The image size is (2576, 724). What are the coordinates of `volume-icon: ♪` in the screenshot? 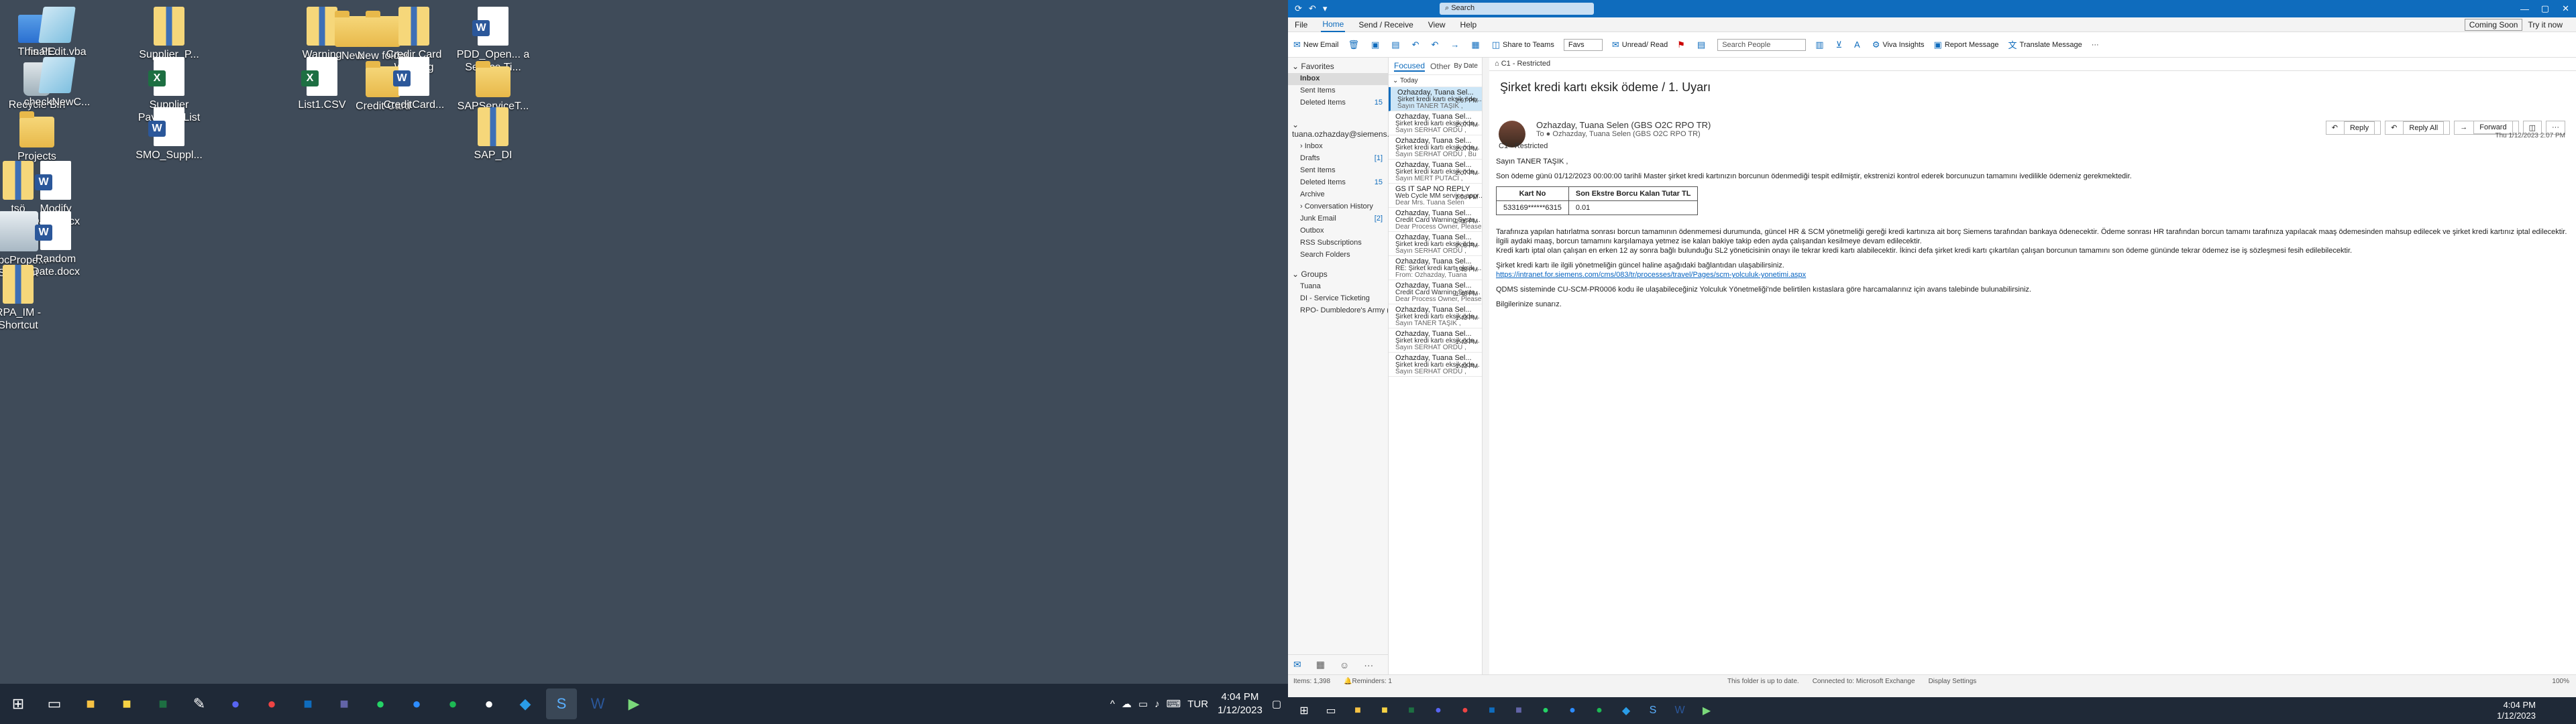 It's located at (1157, 704).